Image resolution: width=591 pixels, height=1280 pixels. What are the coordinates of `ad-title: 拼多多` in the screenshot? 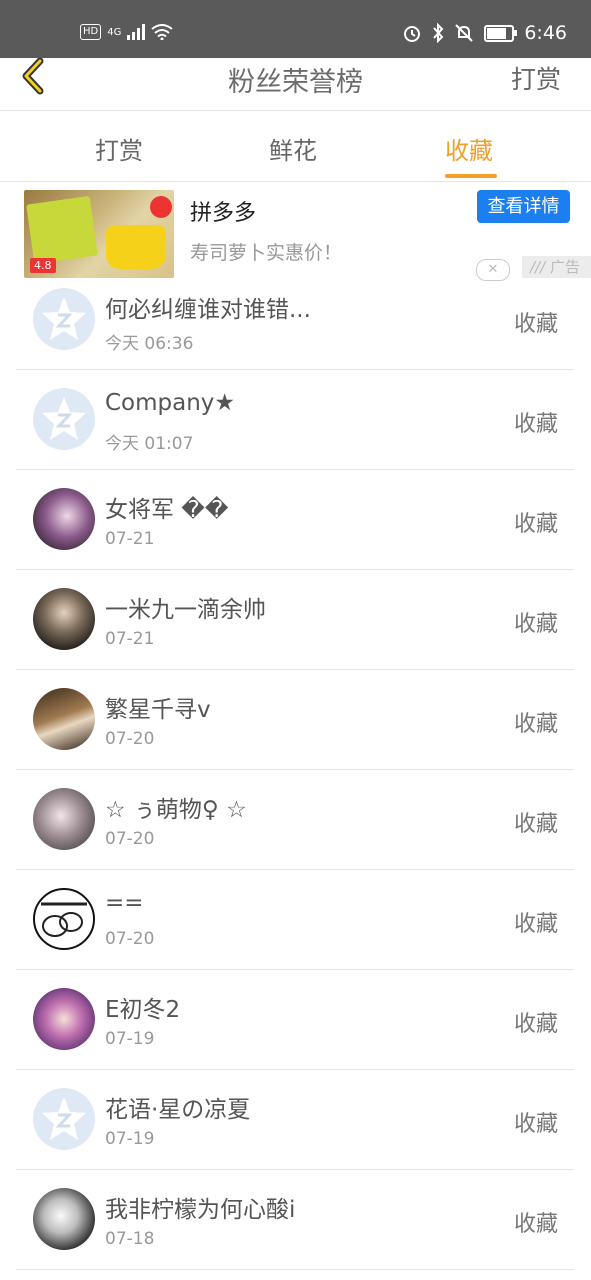 It's located at (223, 211).